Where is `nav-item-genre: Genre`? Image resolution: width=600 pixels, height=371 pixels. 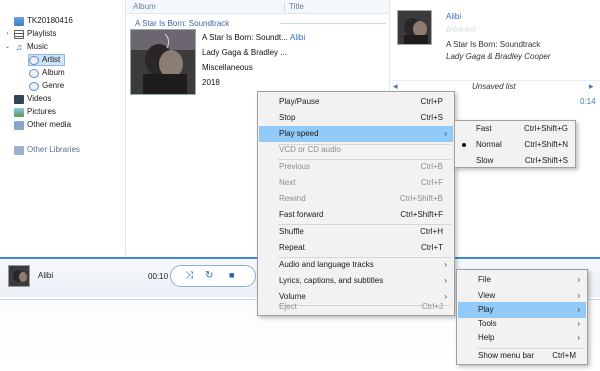 nav-item-genre: Genre is located at coordinates (46, 86).